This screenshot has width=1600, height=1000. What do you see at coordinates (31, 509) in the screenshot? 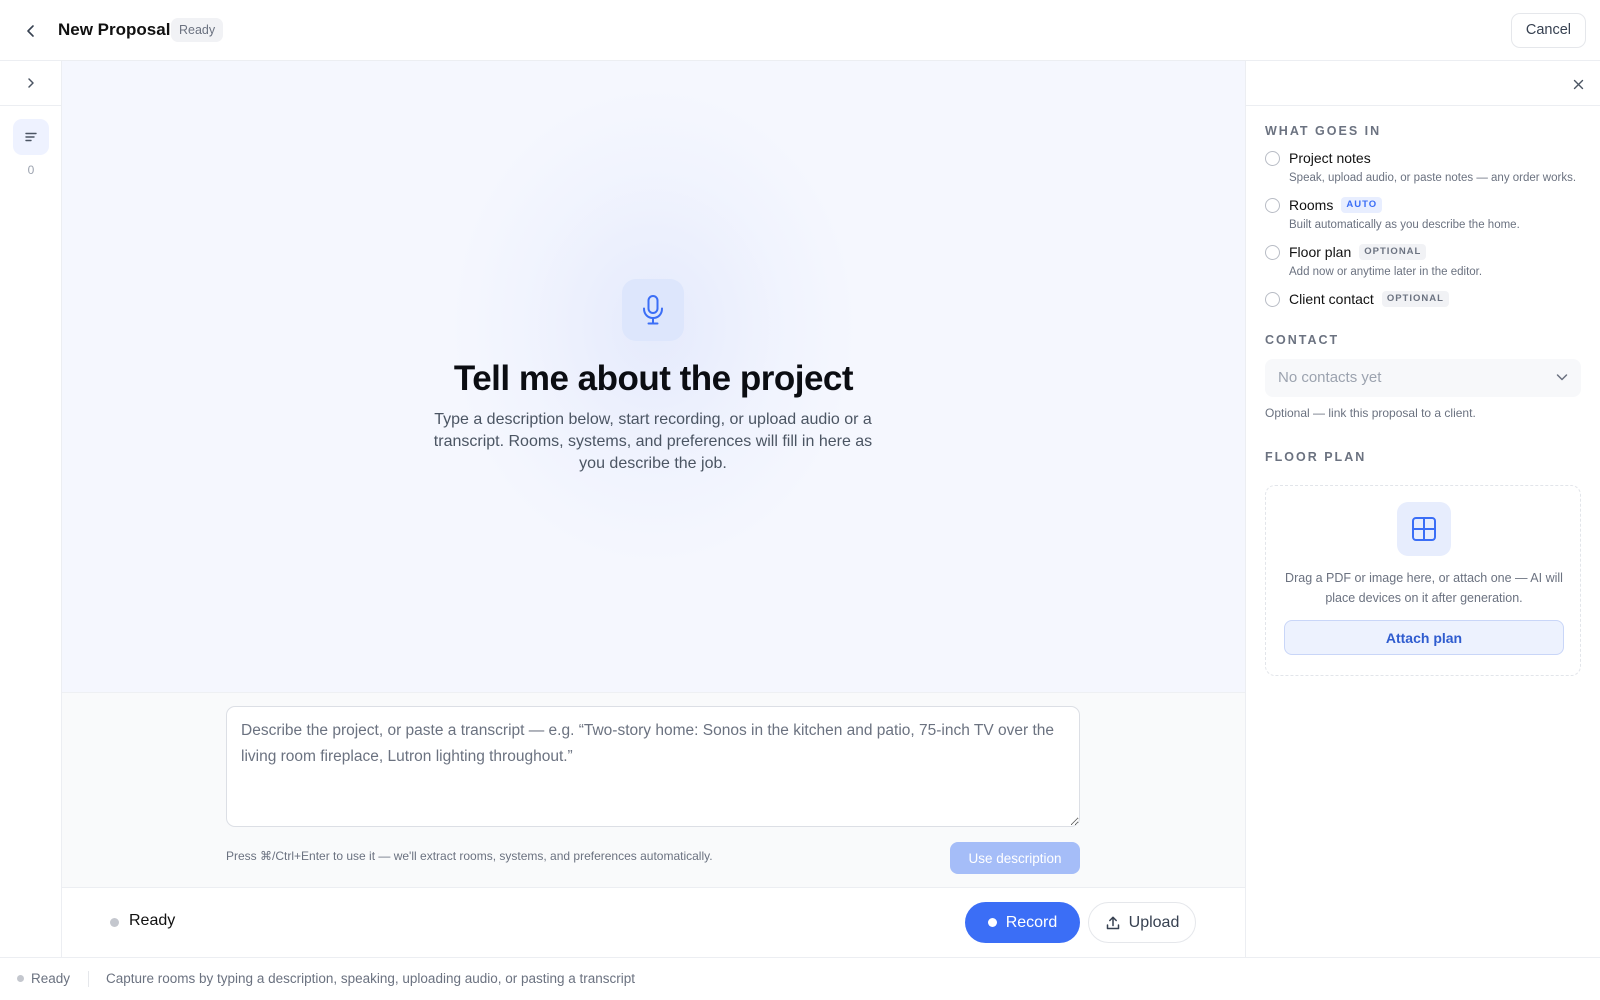
I see `left-rail: 0` at bounding box center [31, 509].